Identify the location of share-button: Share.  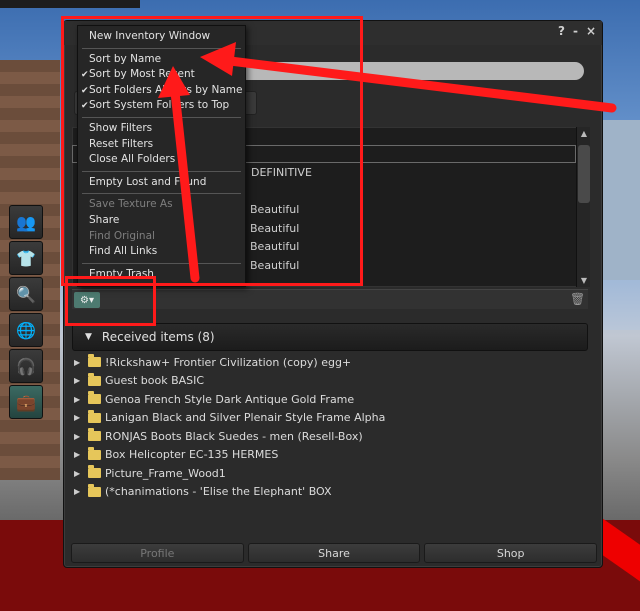
(334, 553).